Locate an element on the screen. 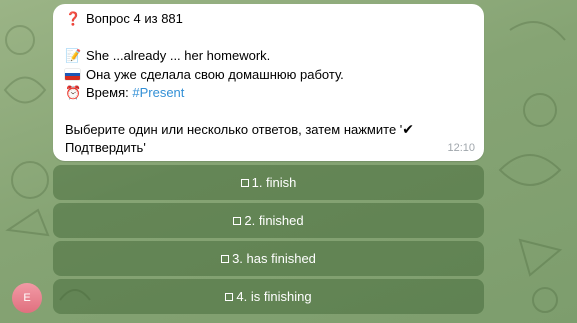 This screenshot has height=323, width=577. answer-button-3: 3. has finished is located at coordinates (268, 258).